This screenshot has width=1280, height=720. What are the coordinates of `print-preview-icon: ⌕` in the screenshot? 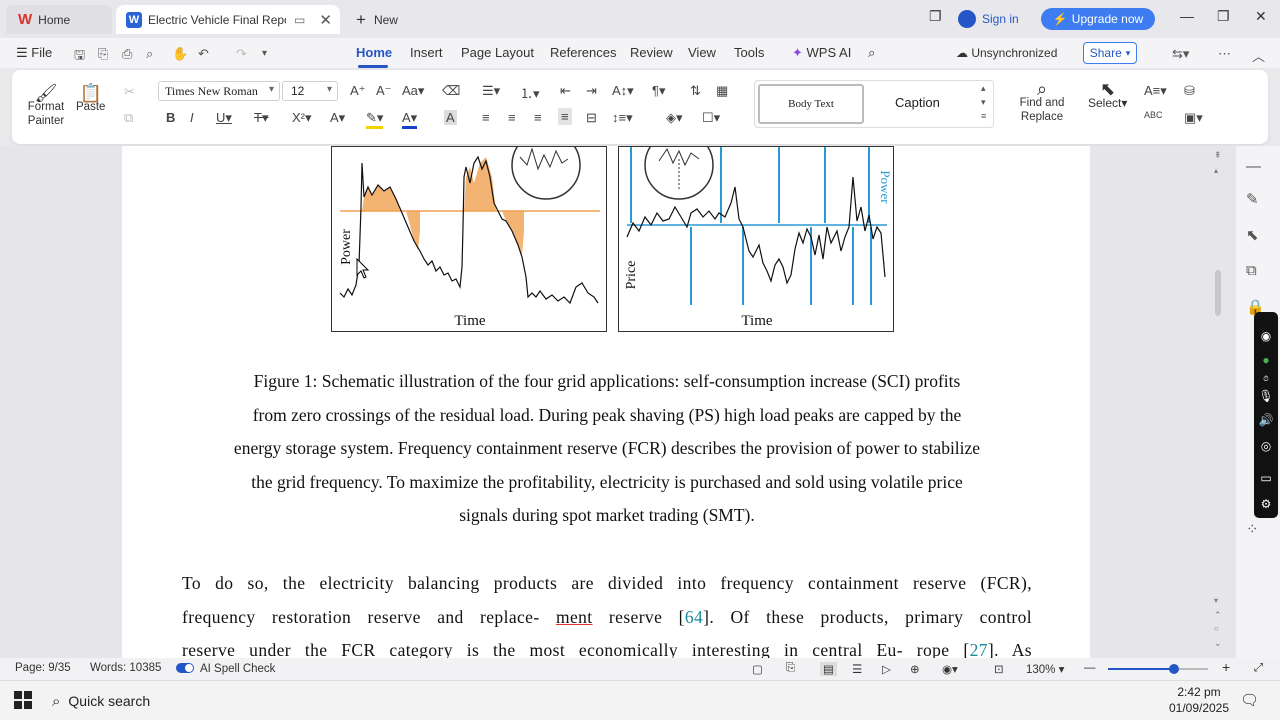 It's located at (149, 54).